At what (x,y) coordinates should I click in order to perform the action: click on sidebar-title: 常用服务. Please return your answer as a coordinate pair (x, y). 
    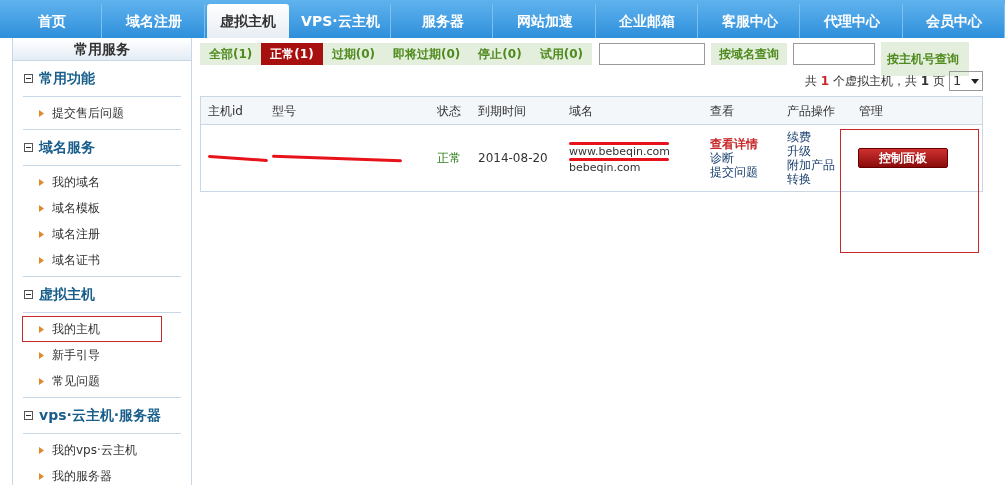
    Looking at the image, I should click on (102, 50).